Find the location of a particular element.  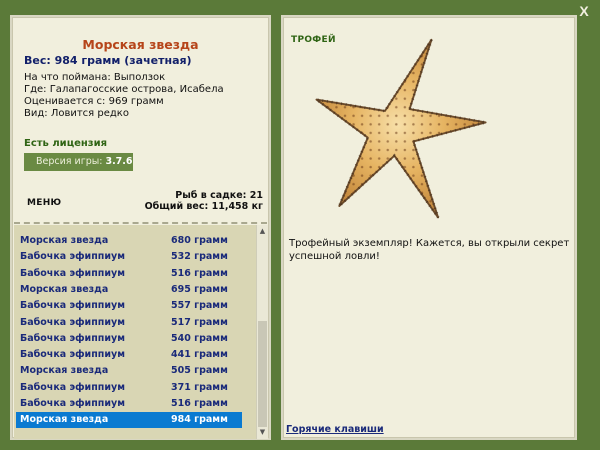

version-value: 3.7.6 is located at coordinates (119, 161).